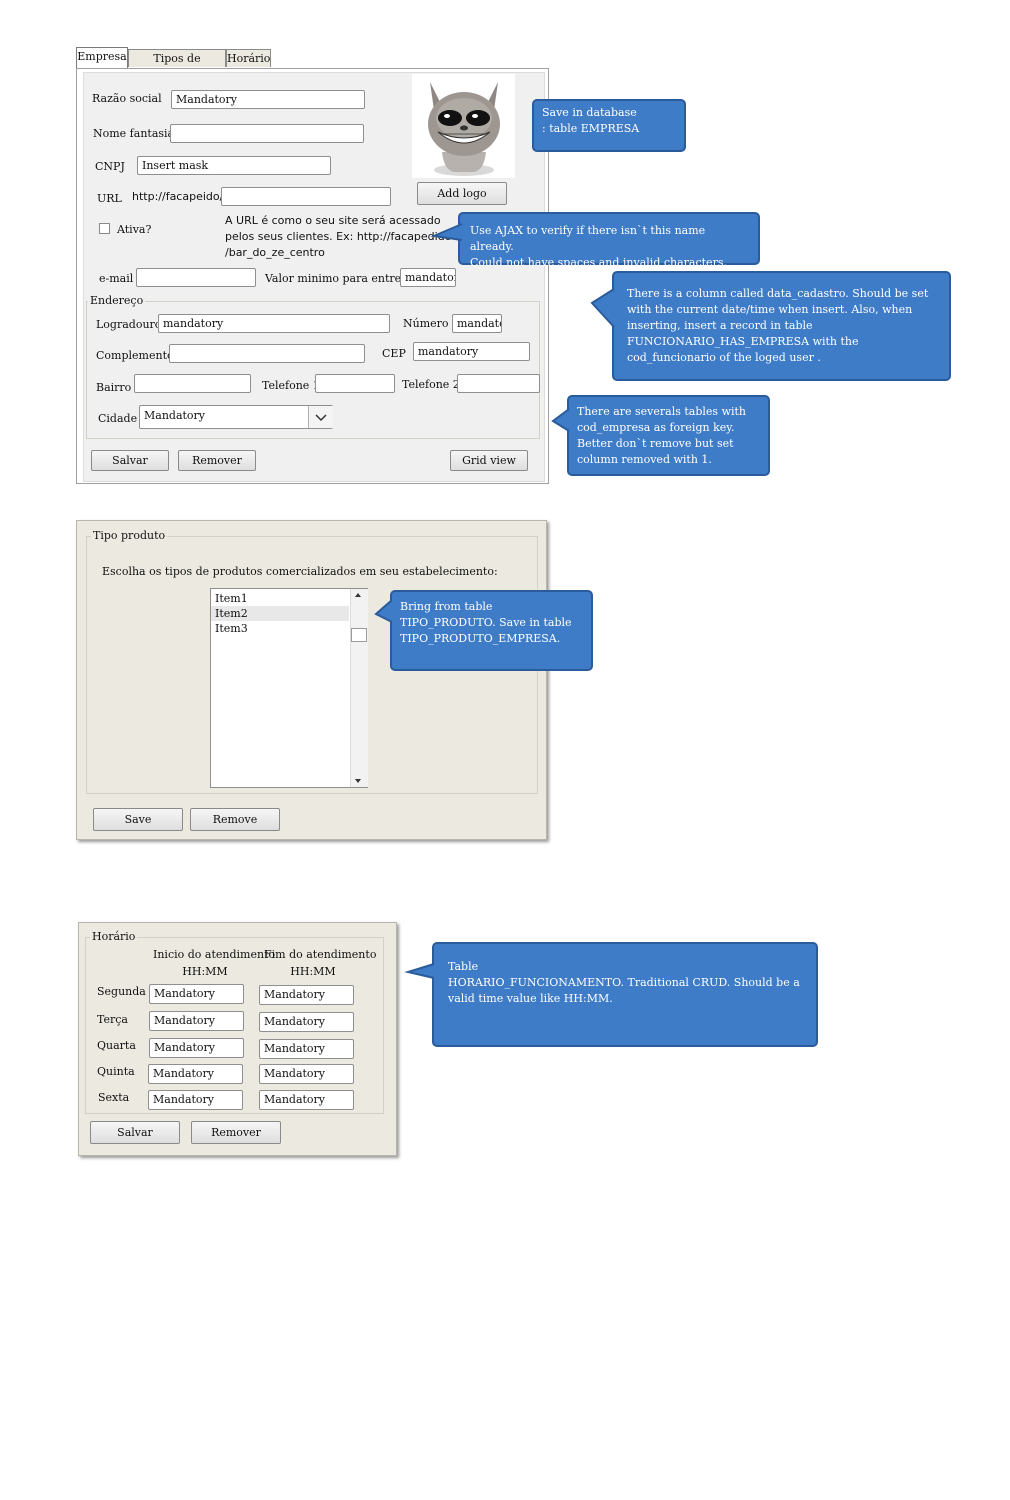 Image resolution: width=1010 pixels, height=1500 pixels. Describe the element at coordinates (358, 781) in the screenshot. I see `scroll-down-arrow-icon` at that location.